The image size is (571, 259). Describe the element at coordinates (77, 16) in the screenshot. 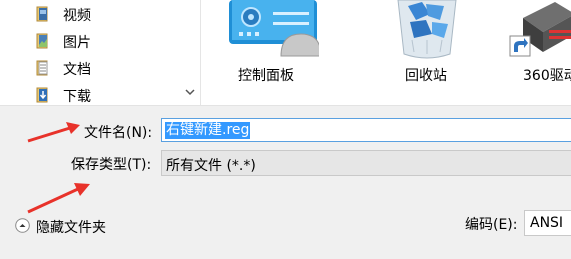

I see `nav-item-label: 视频` at that location.